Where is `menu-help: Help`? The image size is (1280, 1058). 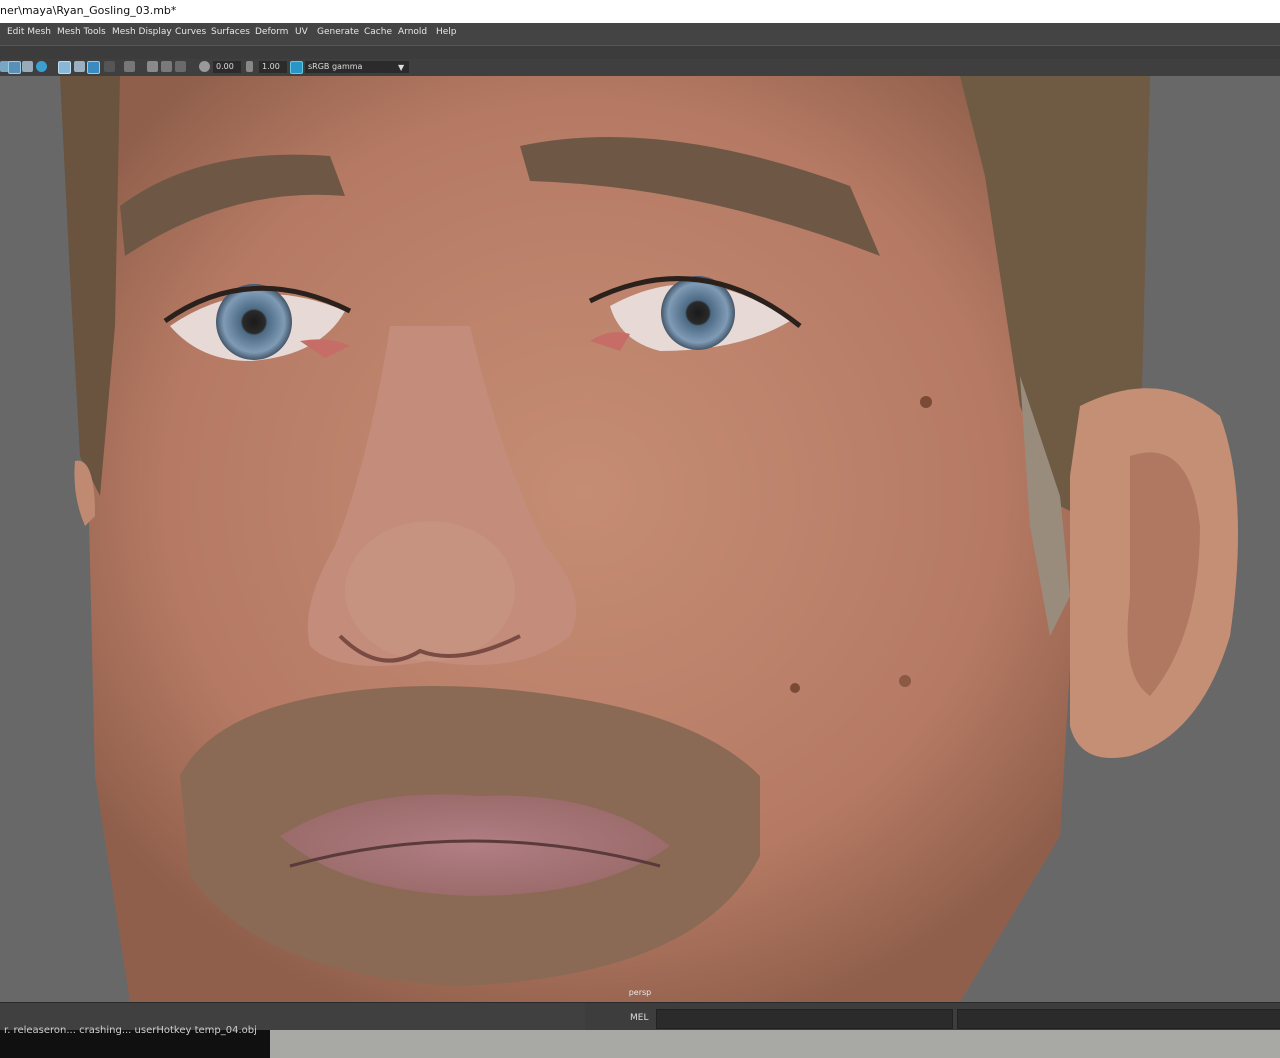 menu-help: Help is located at coordinates (446, 32).